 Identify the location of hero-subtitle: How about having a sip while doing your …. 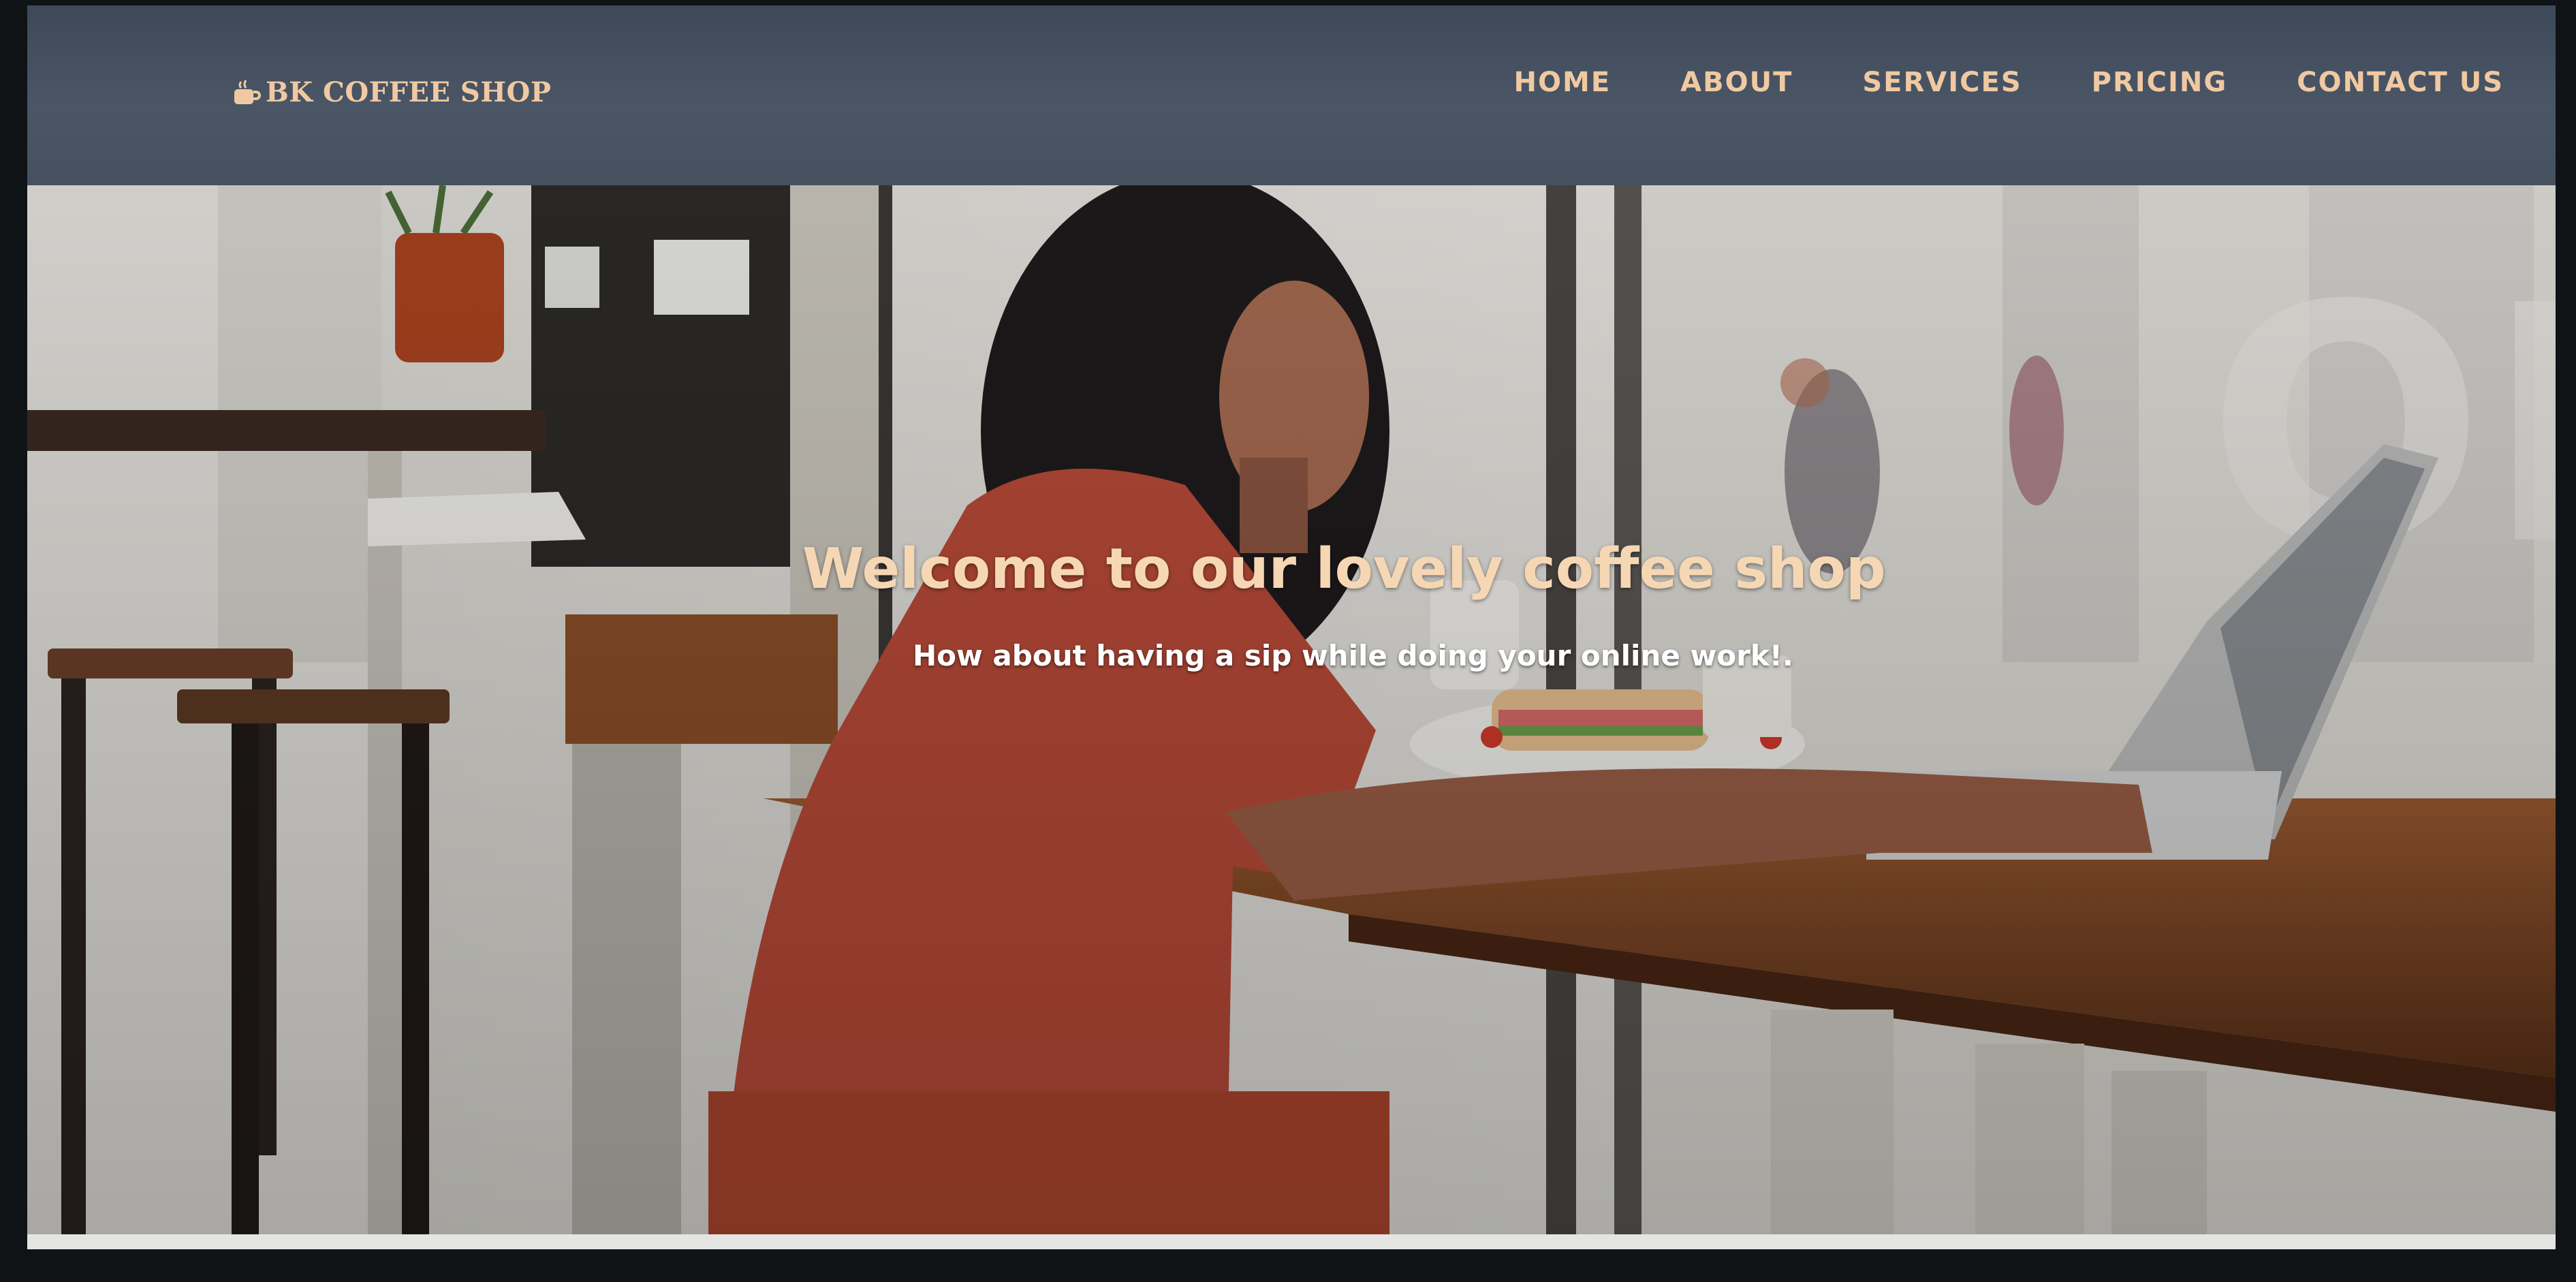
(1353, 655).